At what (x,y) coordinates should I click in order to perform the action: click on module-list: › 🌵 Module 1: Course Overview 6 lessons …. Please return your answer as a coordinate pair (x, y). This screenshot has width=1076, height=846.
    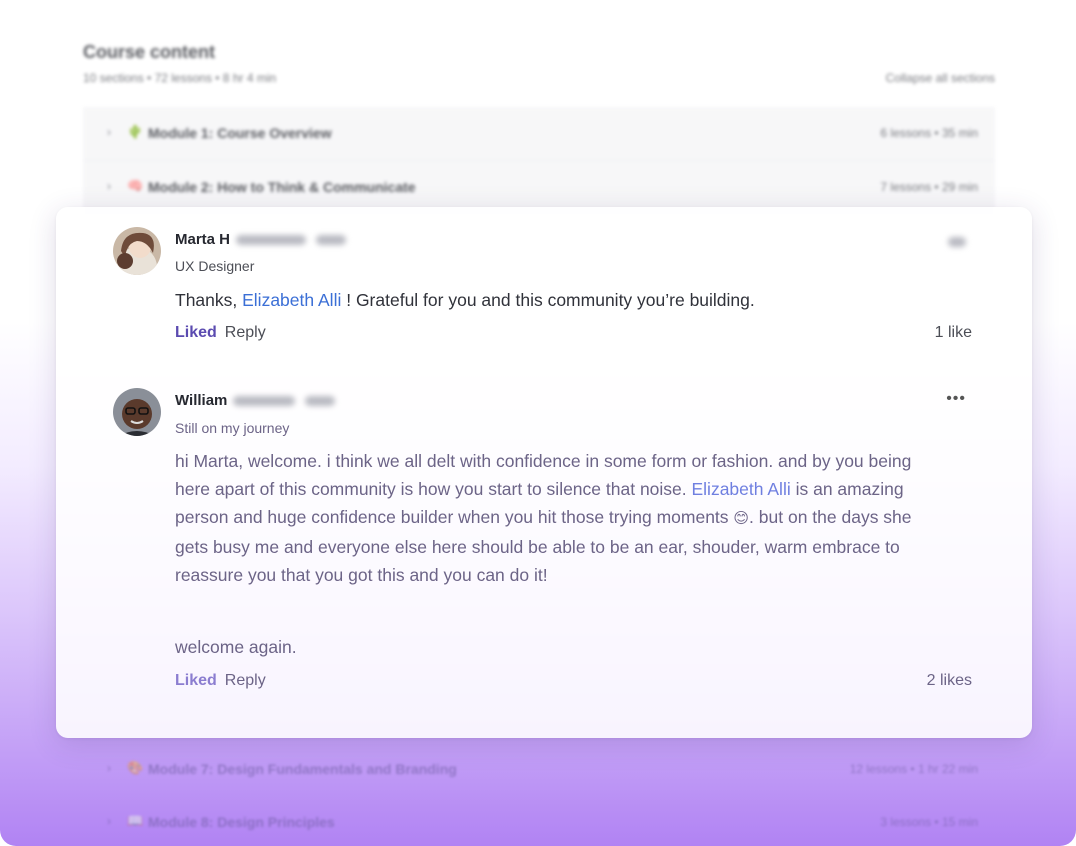
    Looking at the image, I should click on (539, 161).